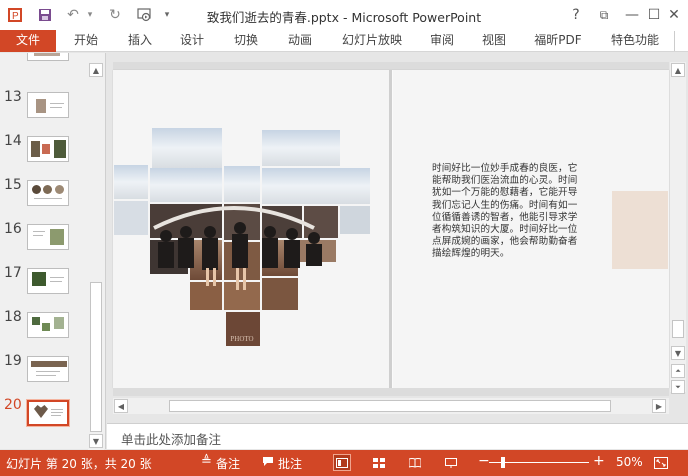 Image resolution: width=688 pixels, height=476 pixels. Describe the element at coordinates (576, 15) in the screenshot. I see `help-icon: ?` at that location.